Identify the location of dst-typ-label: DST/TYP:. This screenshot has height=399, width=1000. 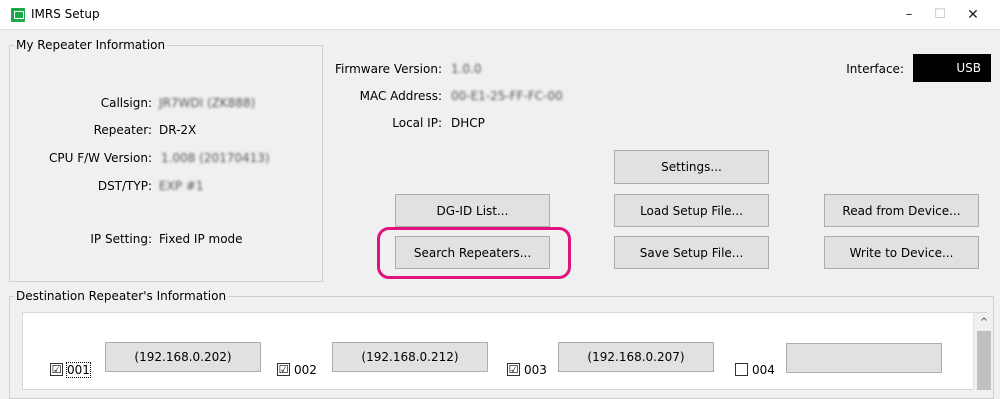
(124, 186).